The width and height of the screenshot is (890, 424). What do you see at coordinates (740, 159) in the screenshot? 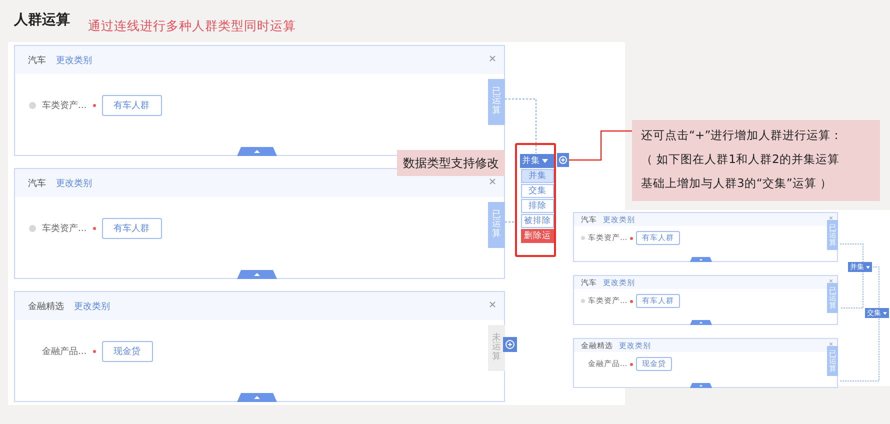
I see `callout-text: （ 如下图在人群1和人群2的并集运算` at bounding box center [740, 159].